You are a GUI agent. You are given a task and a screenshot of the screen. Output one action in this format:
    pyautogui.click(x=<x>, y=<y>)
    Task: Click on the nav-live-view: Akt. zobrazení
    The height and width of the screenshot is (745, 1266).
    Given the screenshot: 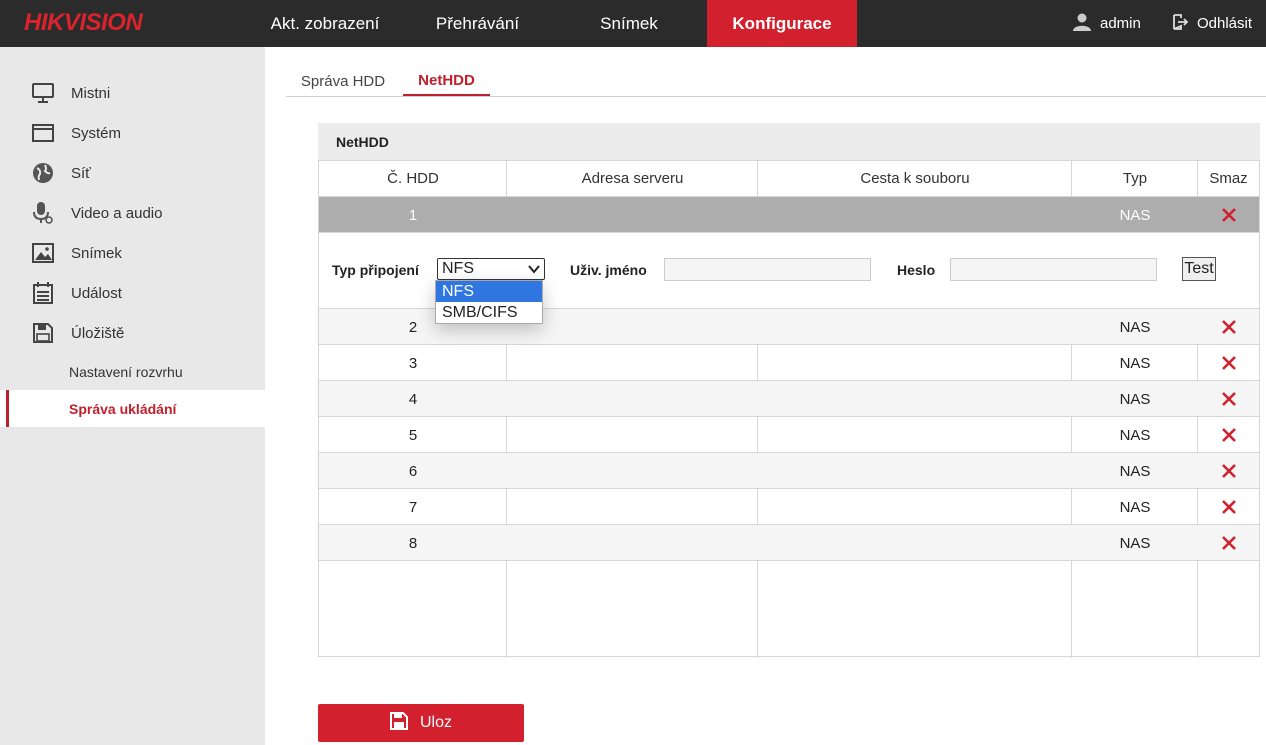 What is the action you would take?
    pyautogui.click(x=325, y=23)
    